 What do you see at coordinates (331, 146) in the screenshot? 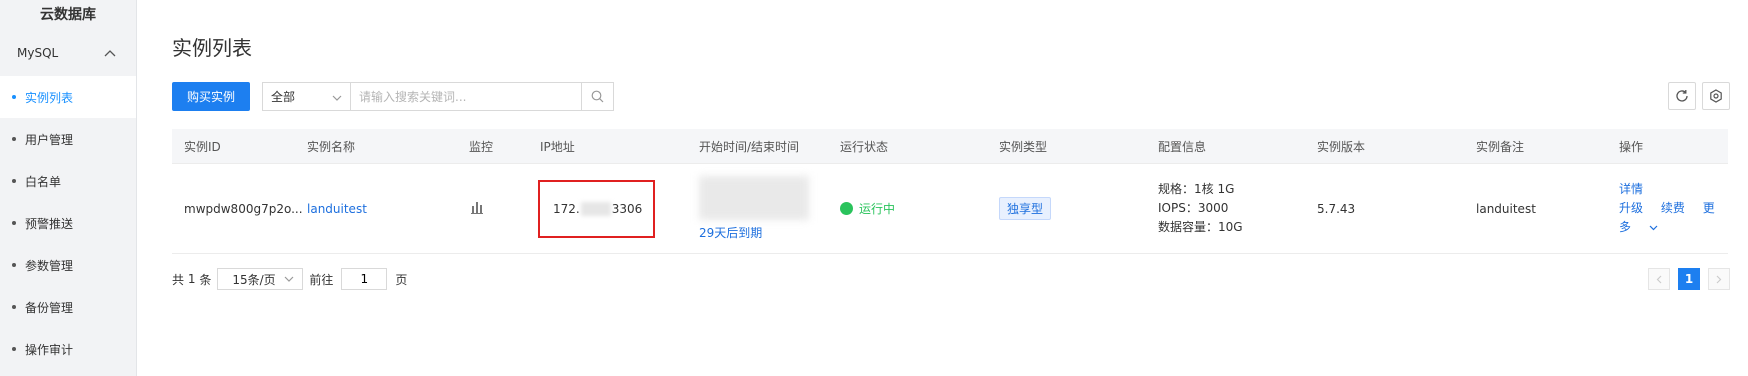
I see `column-header: 实例名称` at bounding box center [331, 146].